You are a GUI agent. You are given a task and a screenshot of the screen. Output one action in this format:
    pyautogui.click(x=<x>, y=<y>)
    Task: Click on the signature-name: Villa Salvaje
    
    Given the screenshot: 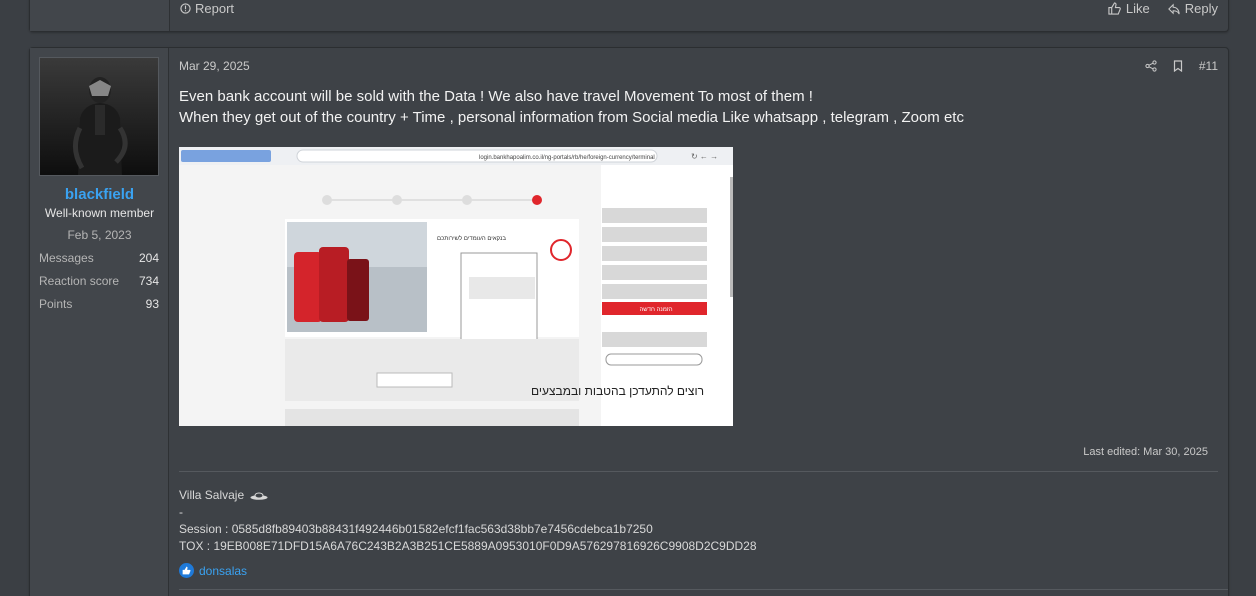 What is the action you would take?
    pyautogui.click(x=212, y=495)
    